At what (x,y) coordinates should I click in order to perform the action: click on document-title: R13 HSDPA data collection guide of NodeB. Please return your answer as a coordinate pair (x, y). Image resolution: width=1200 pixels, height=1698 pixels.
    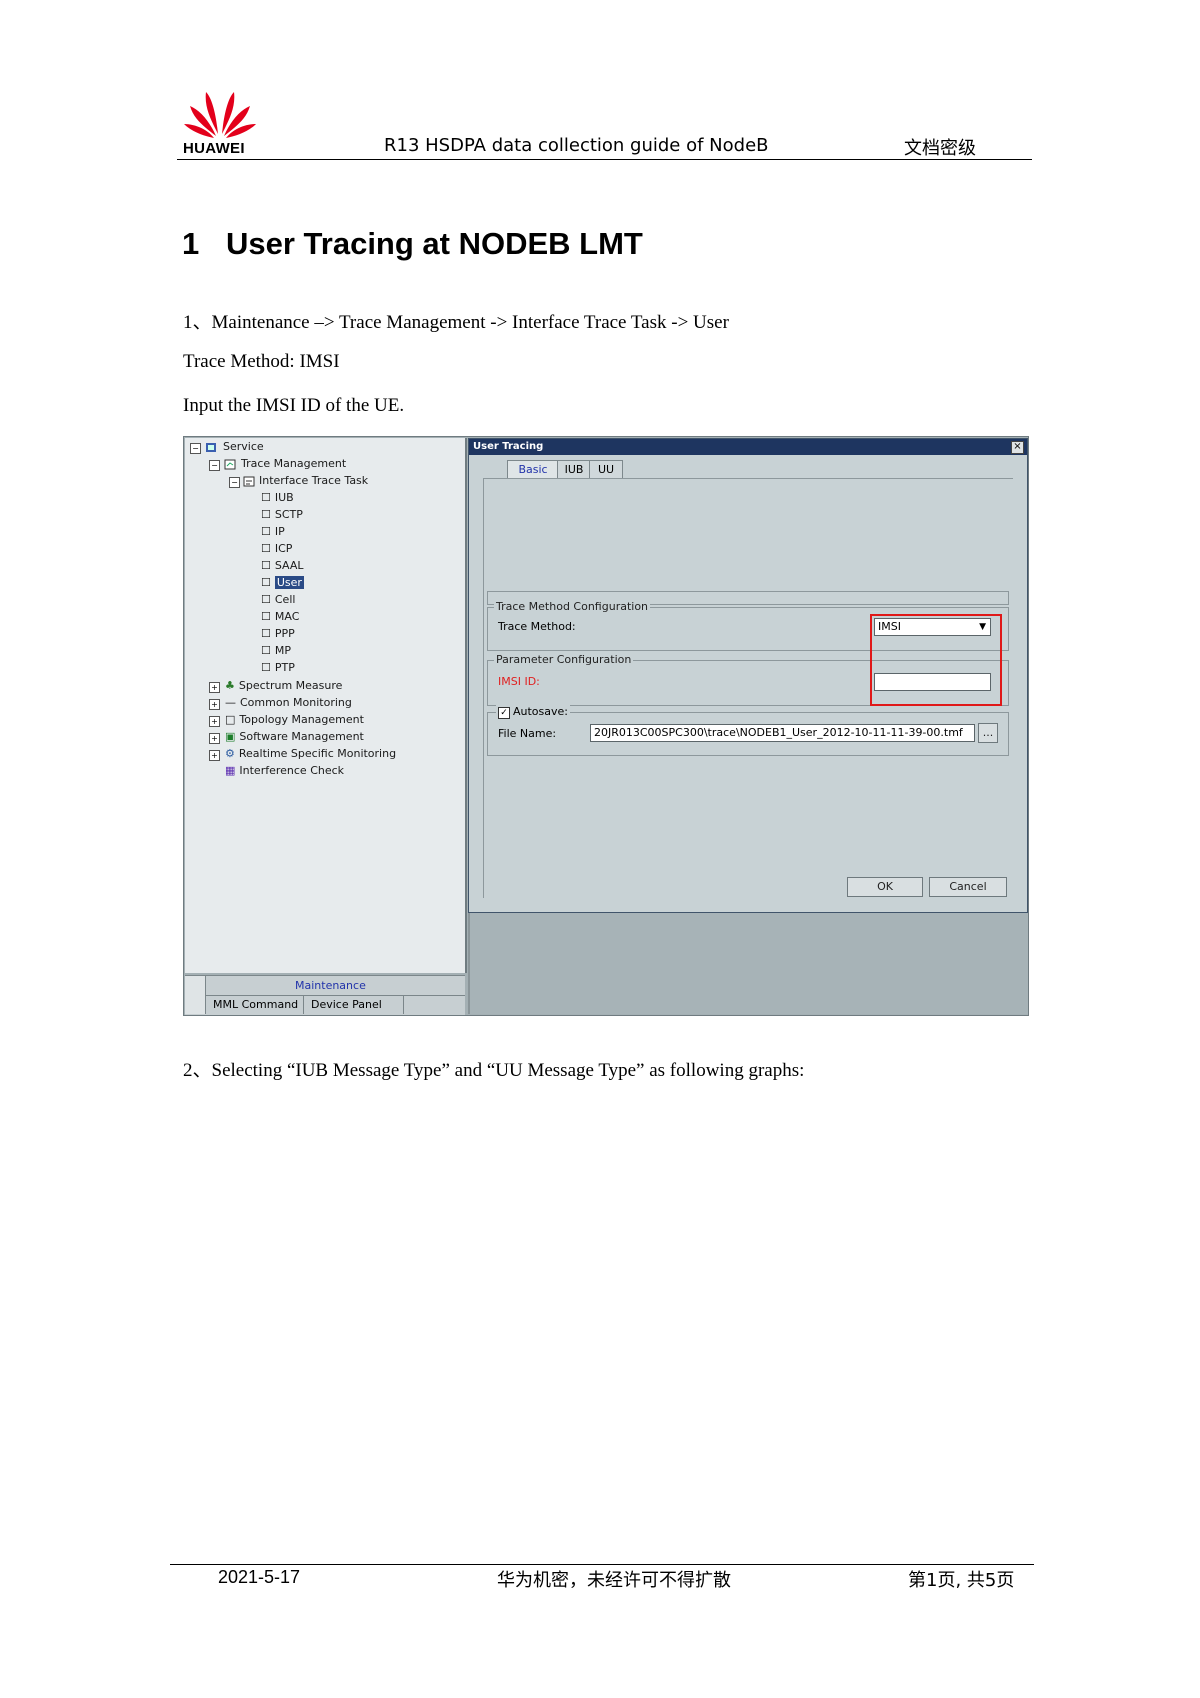
    Looking at the image, I should click on (576, 145).